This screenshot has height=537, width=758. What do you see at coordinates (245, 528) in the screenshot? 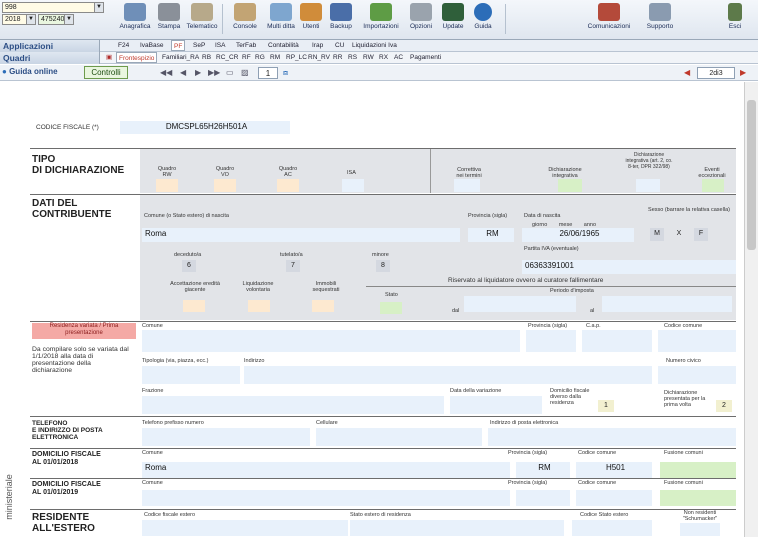
I see `cf-estero-field` at bounding box center [245, 528].